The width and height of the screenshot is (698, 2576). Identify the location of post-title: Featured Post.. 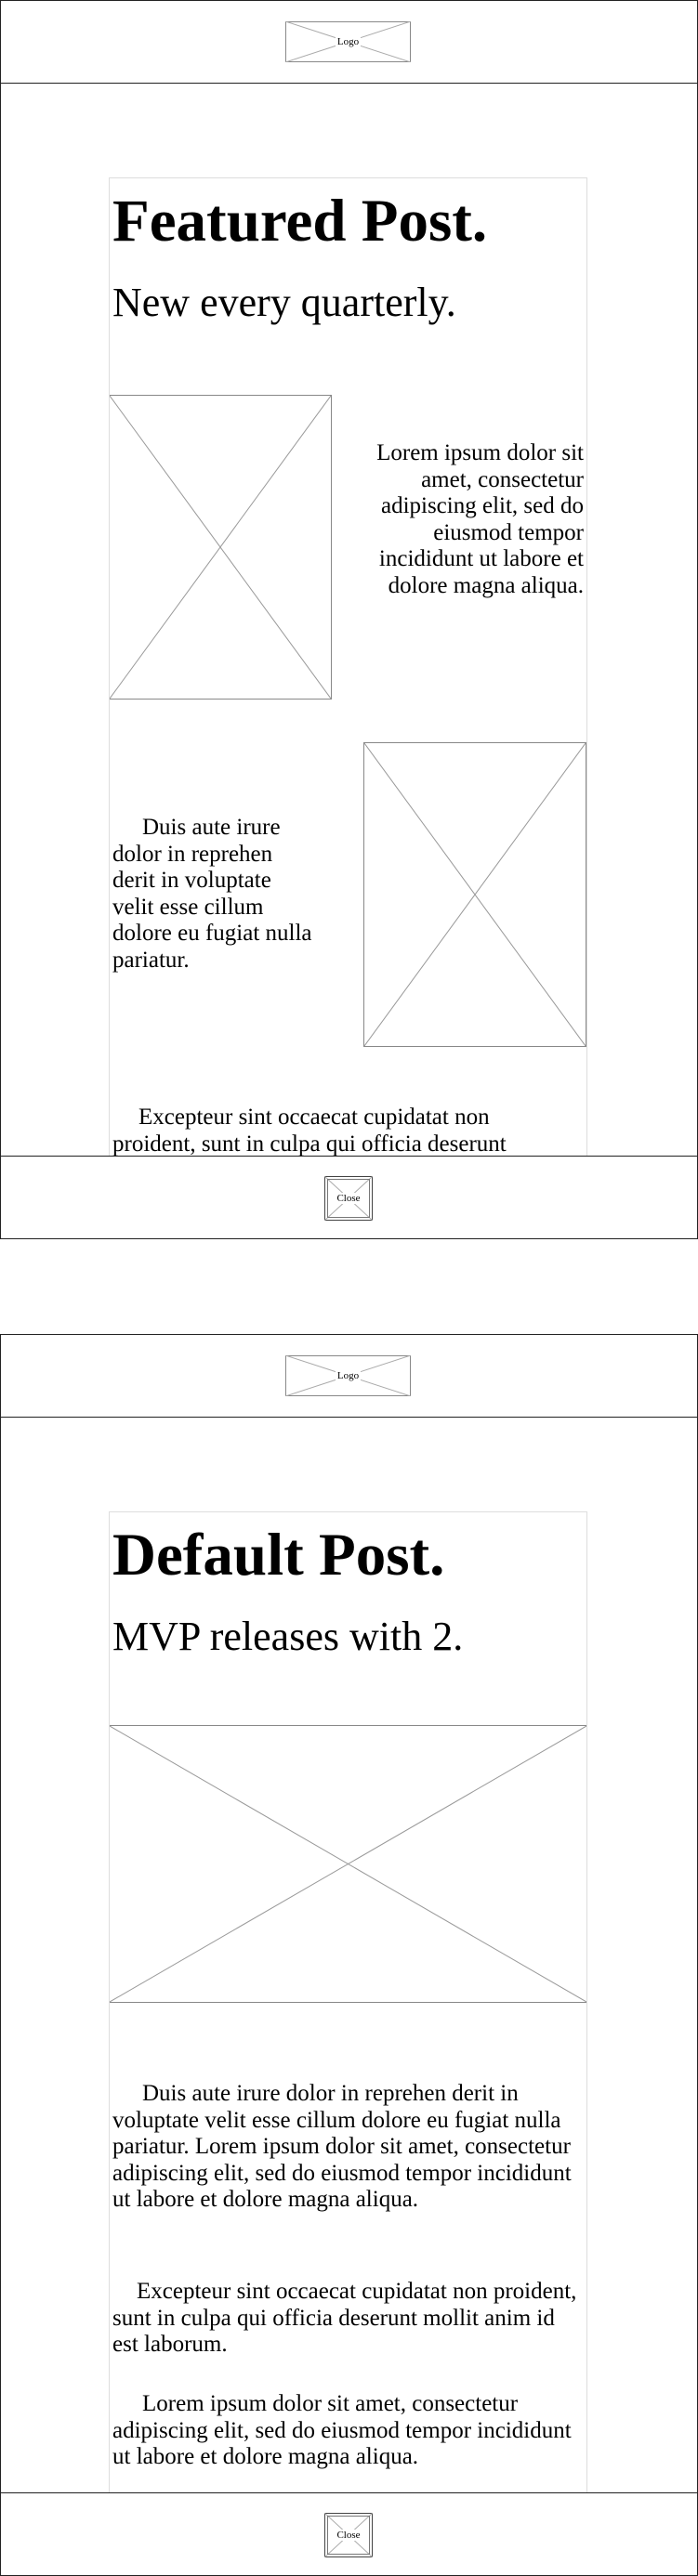
(300, 221).